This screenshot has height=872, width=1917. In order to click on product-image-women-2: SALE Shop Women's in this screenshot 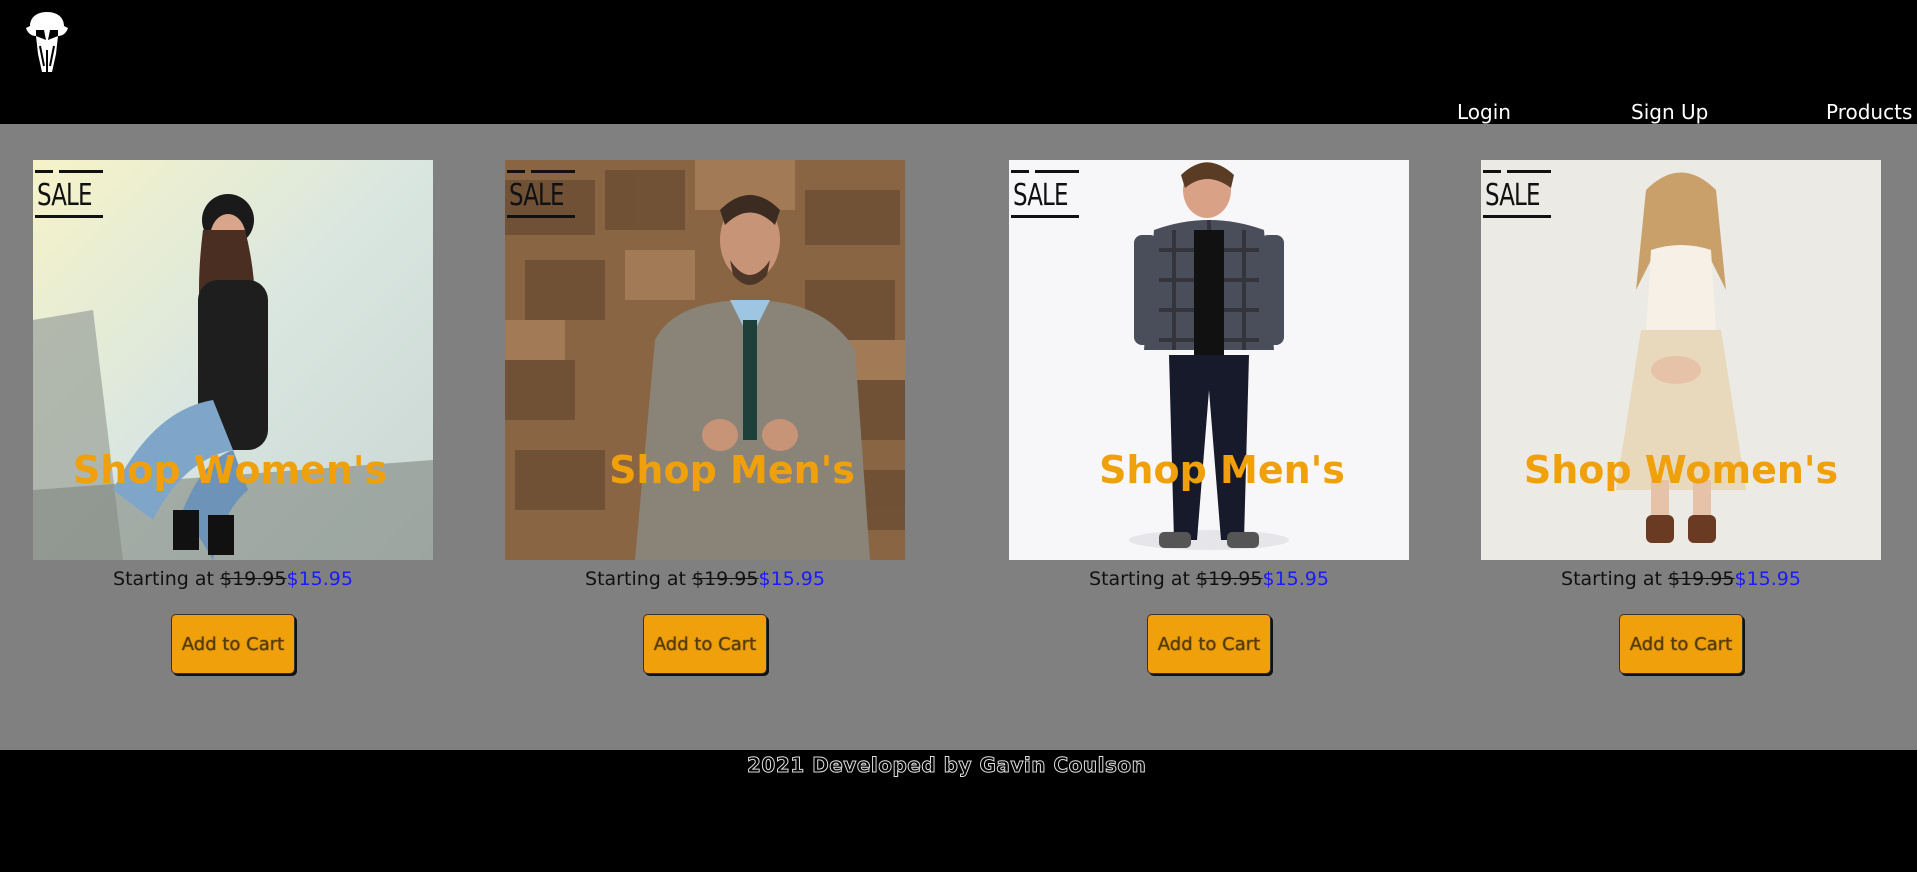, I will do `click(1681, 360)`.